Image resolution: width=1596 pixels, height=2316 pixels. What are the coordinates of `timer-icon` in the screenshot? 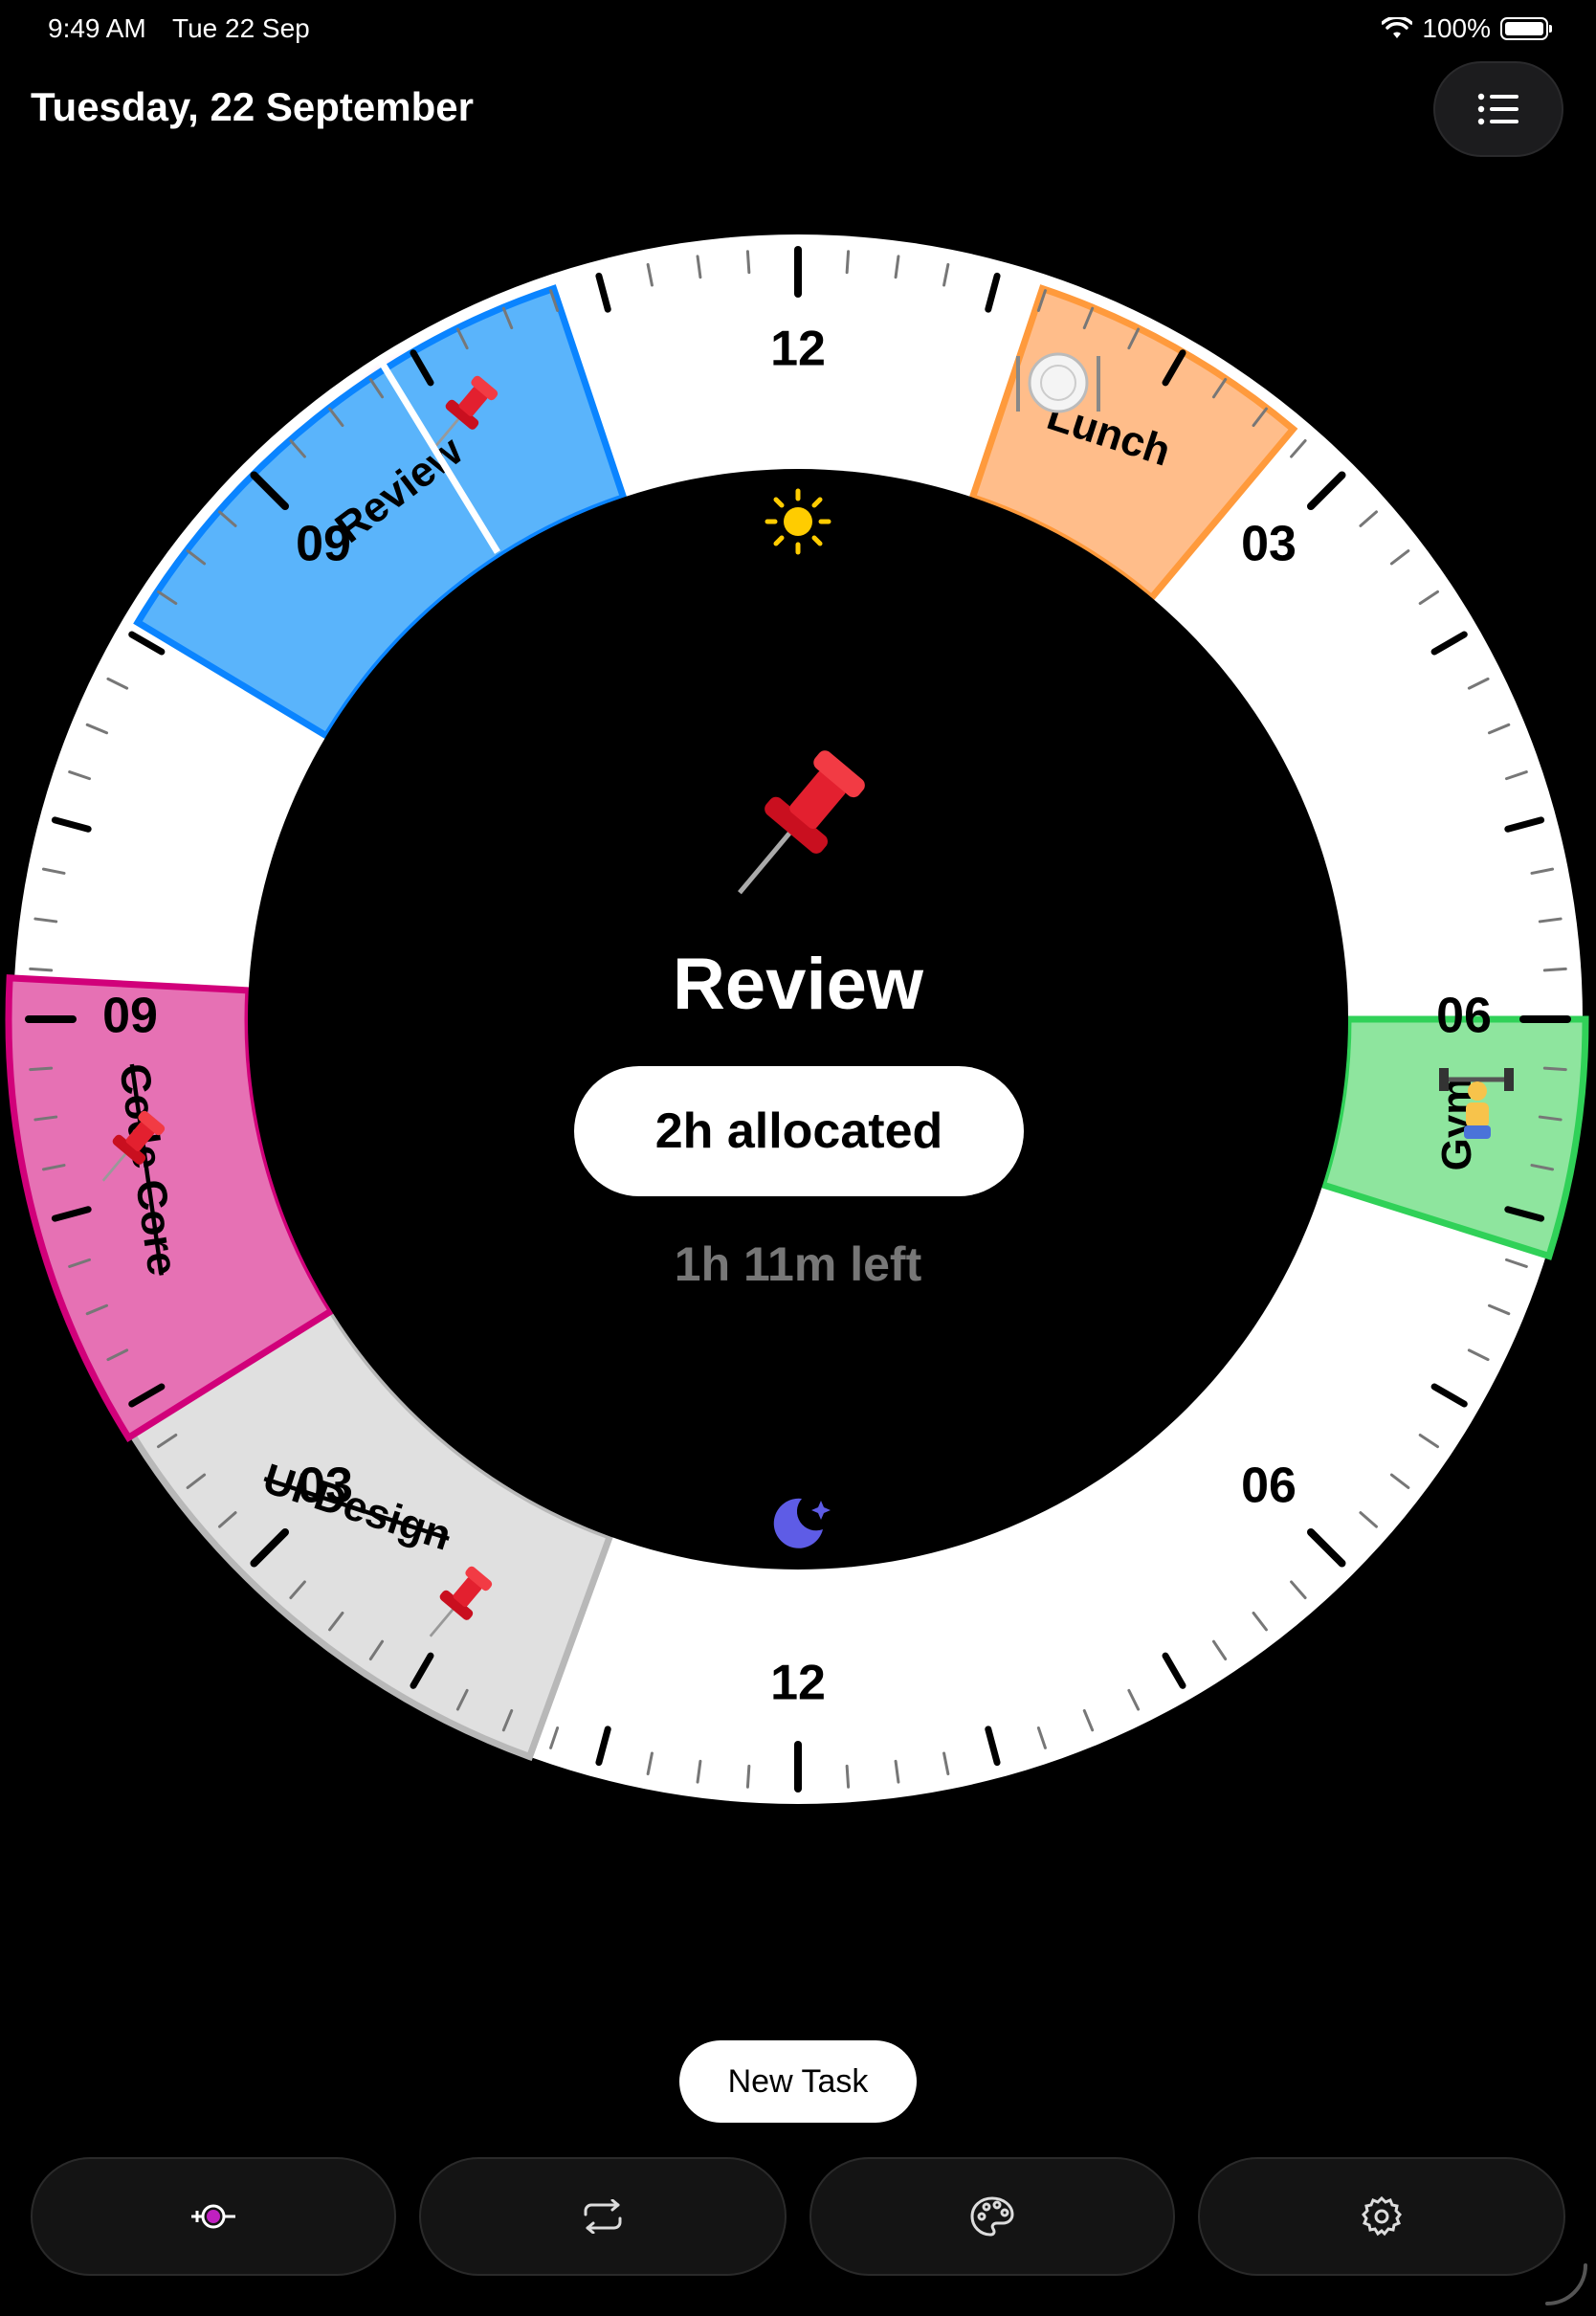 It's located at (213, 2217).